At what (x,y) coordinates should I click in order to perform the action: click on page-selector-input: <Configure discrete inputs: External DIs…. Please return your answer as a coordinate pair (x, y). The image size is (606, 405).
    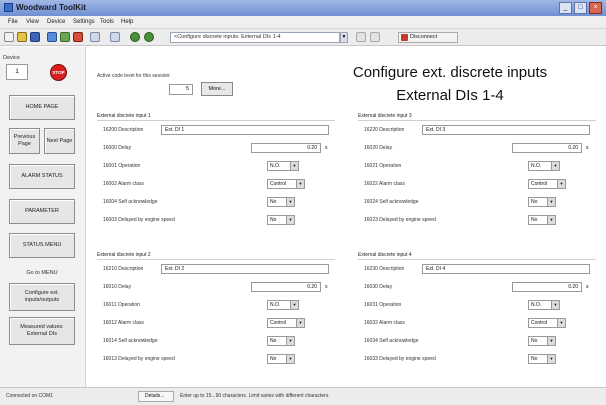
    Looking at the image, I should click on (255, 37).